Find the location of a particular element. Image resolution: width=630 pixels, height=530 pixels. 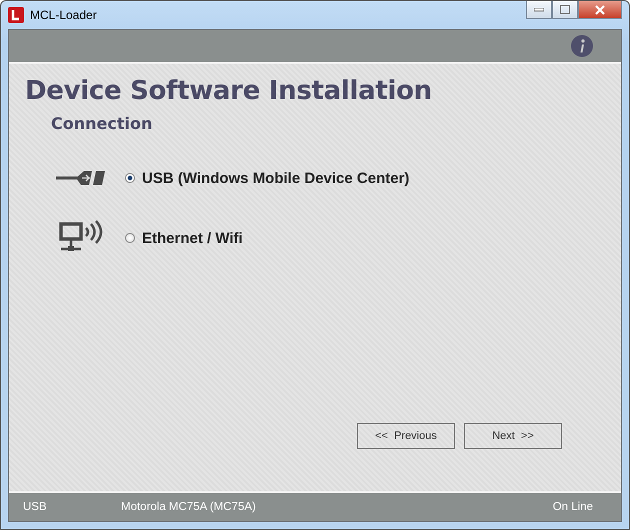

next-button: Next >> is located at coordinates (513, 436).